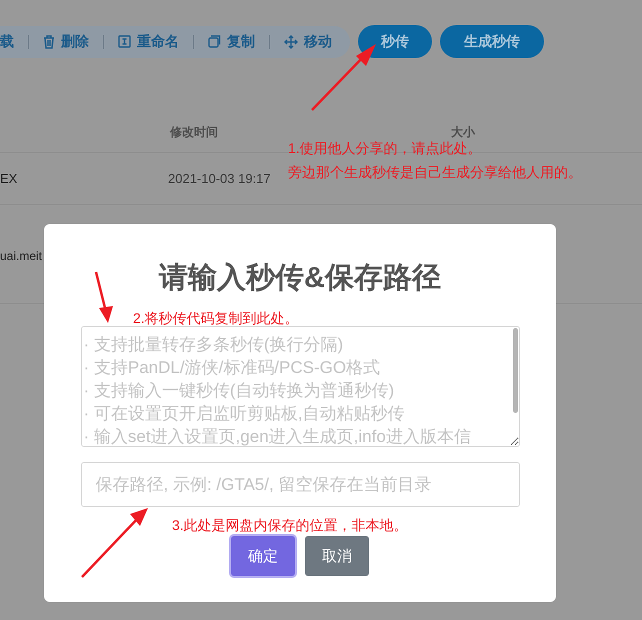  Describe the element at coordinates (310, 132) in the screenshot. I see `column-header: 修改时间` at that location.